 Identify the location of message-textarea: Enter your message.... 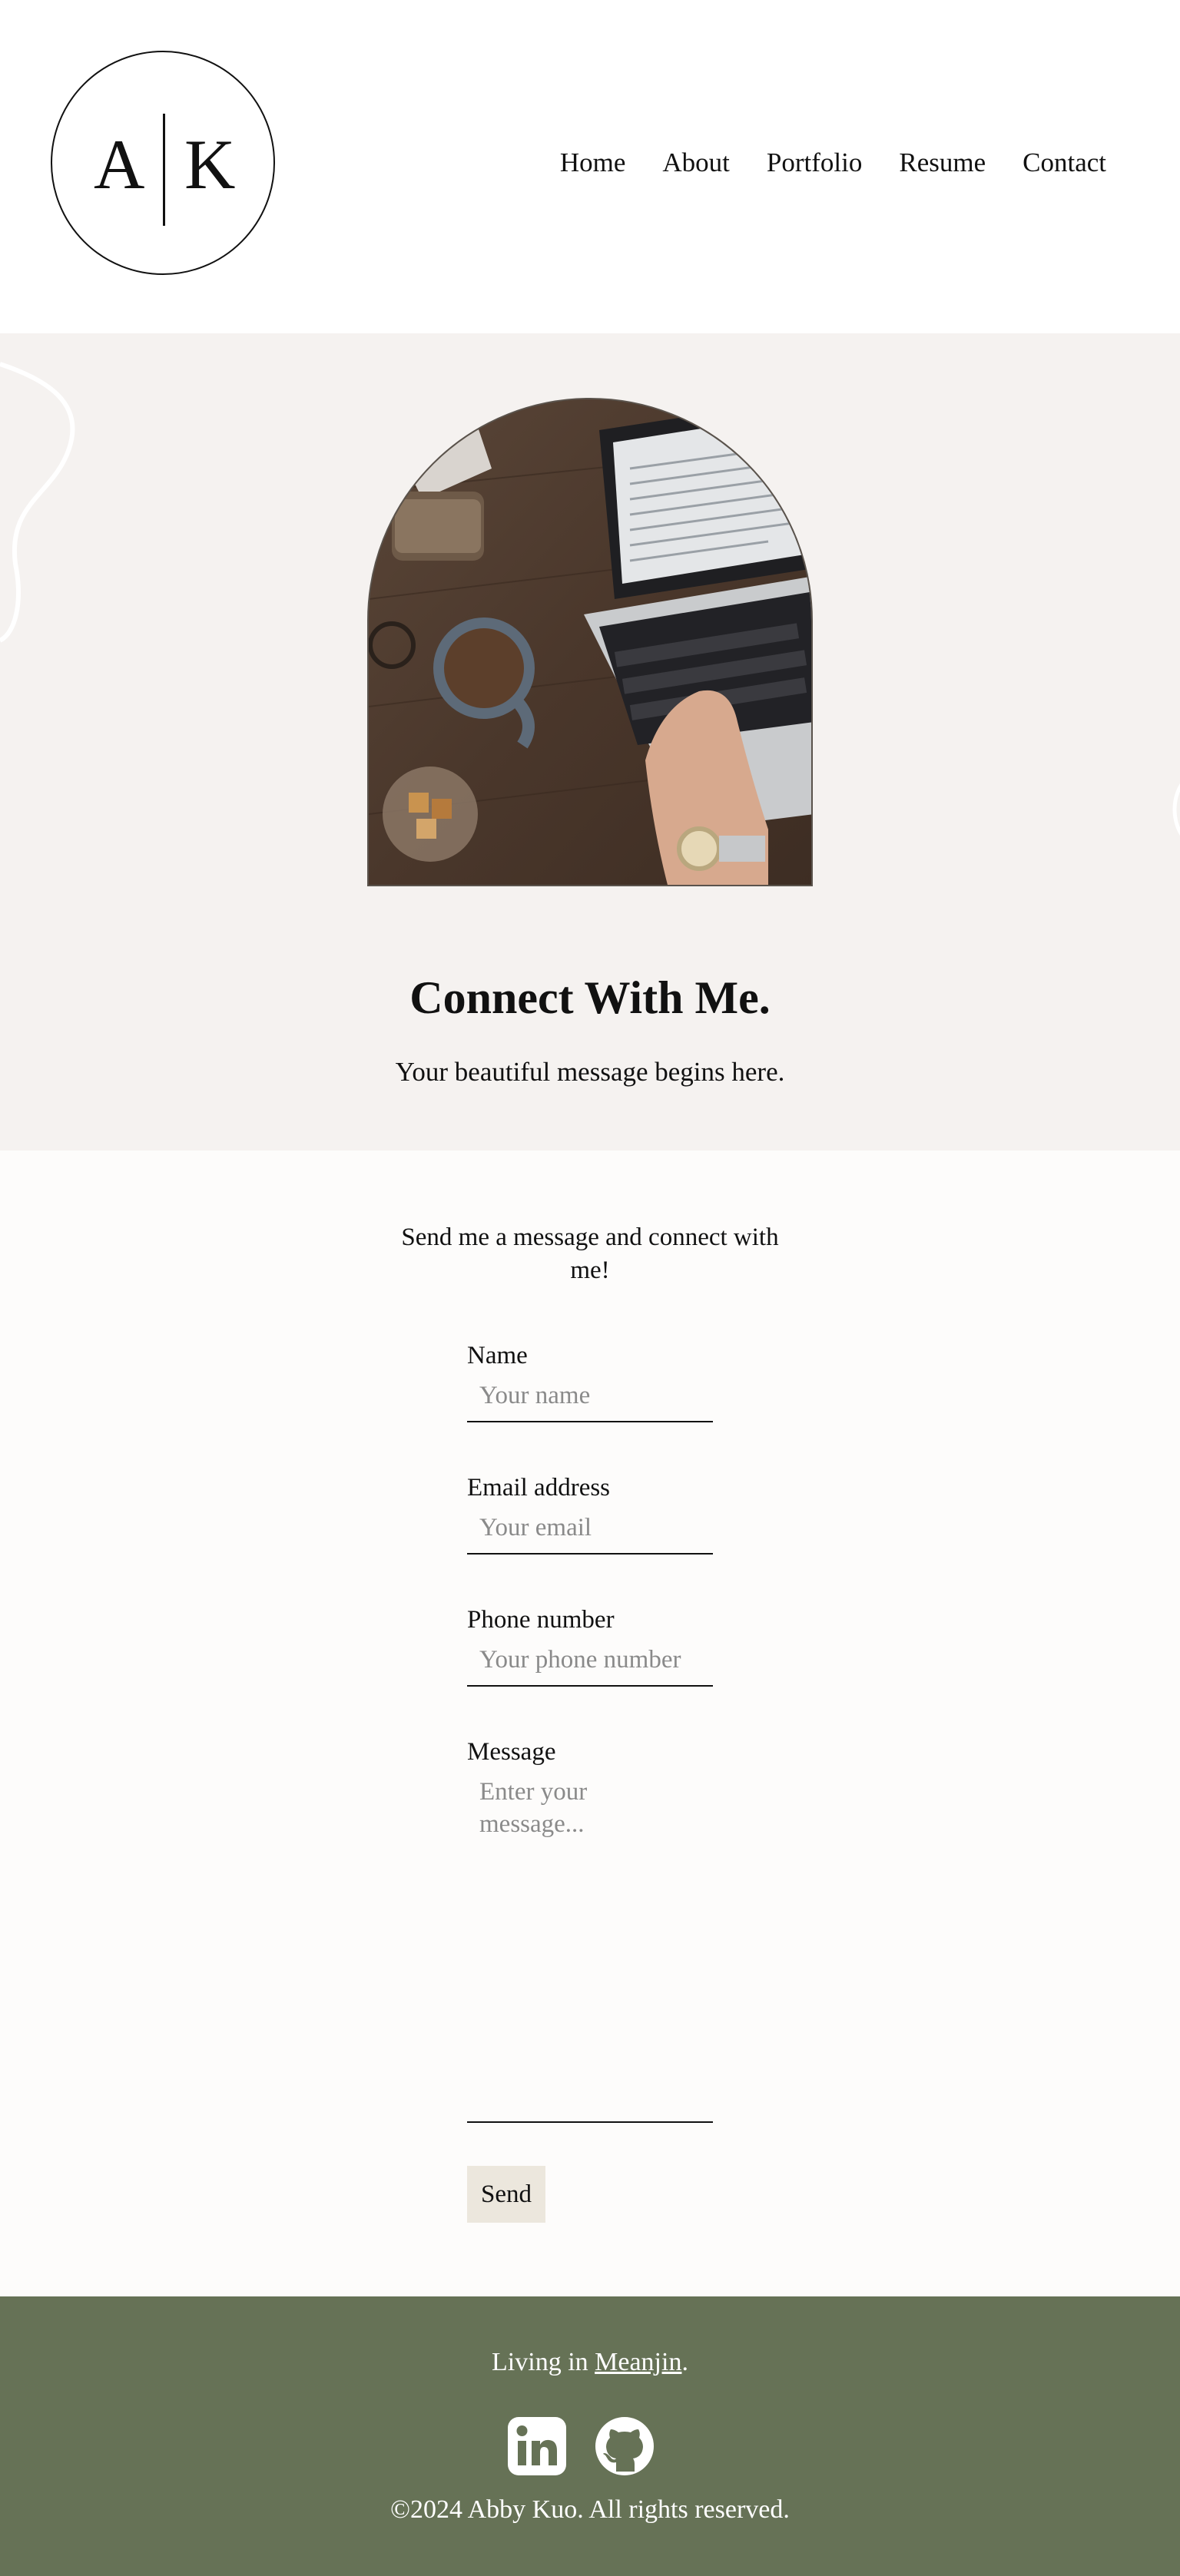
(590, 1949).